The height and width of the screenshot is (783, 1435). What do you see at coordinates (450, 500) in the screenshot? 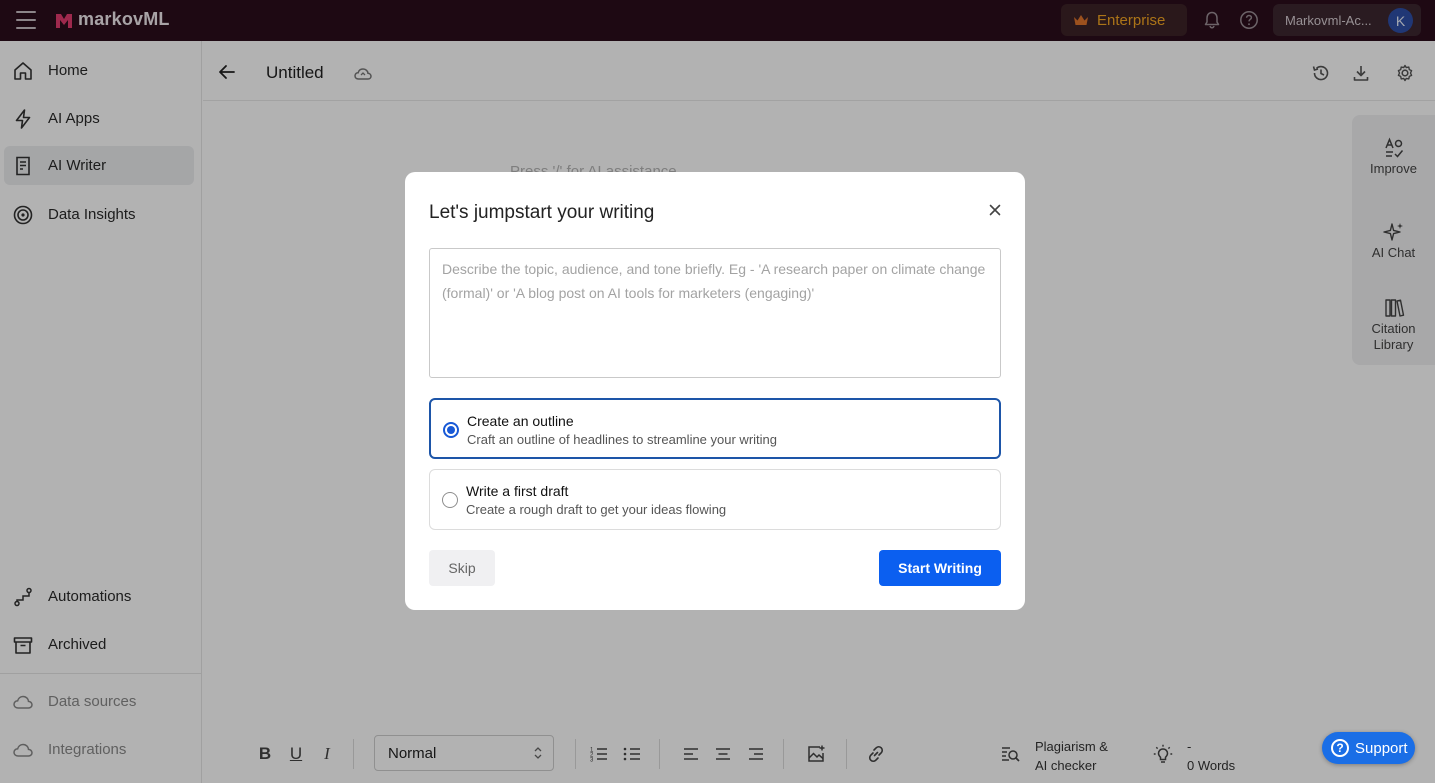
I see `radio-button` at bounding box center [450, 500].